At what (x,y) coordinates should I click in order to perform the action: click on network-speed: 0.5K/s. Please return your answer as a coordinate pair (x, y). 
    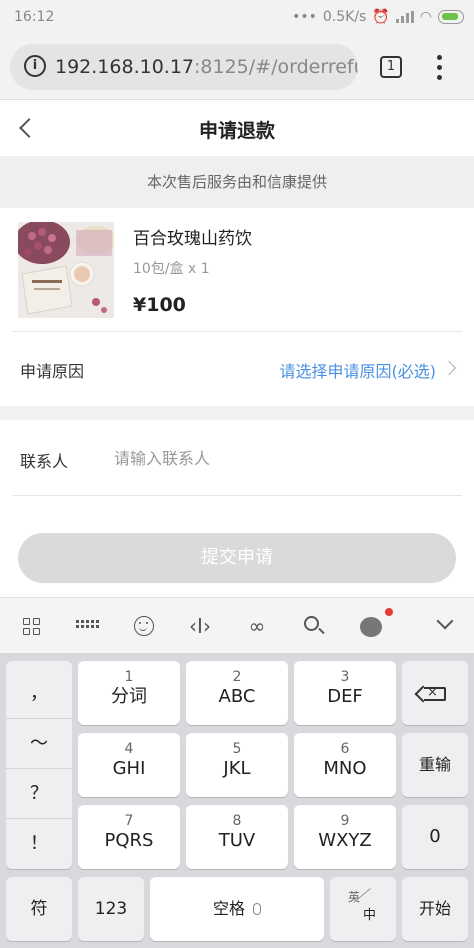
    Looking at the image, I should click on (344, 17).